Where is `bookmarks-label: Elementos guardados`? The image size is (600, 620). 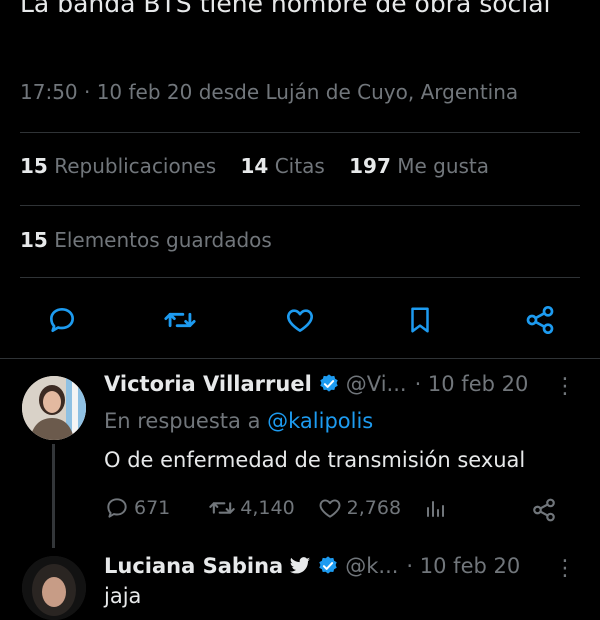
bookmarks-label: Elementos guardados is located at coordinates (163, 240).